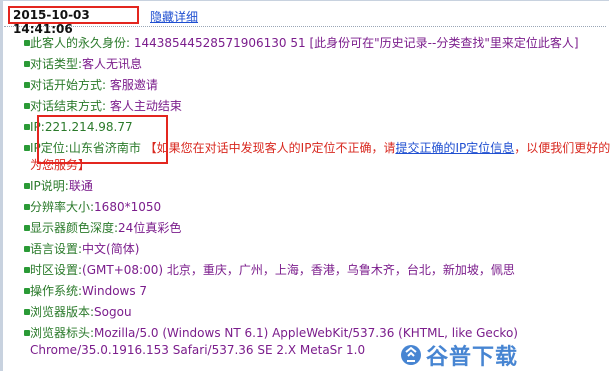 Image resolution: width=612 pixels, height=376 pixels. I want to click on chat-end-value: 客人主动结束, so click(145, 106).